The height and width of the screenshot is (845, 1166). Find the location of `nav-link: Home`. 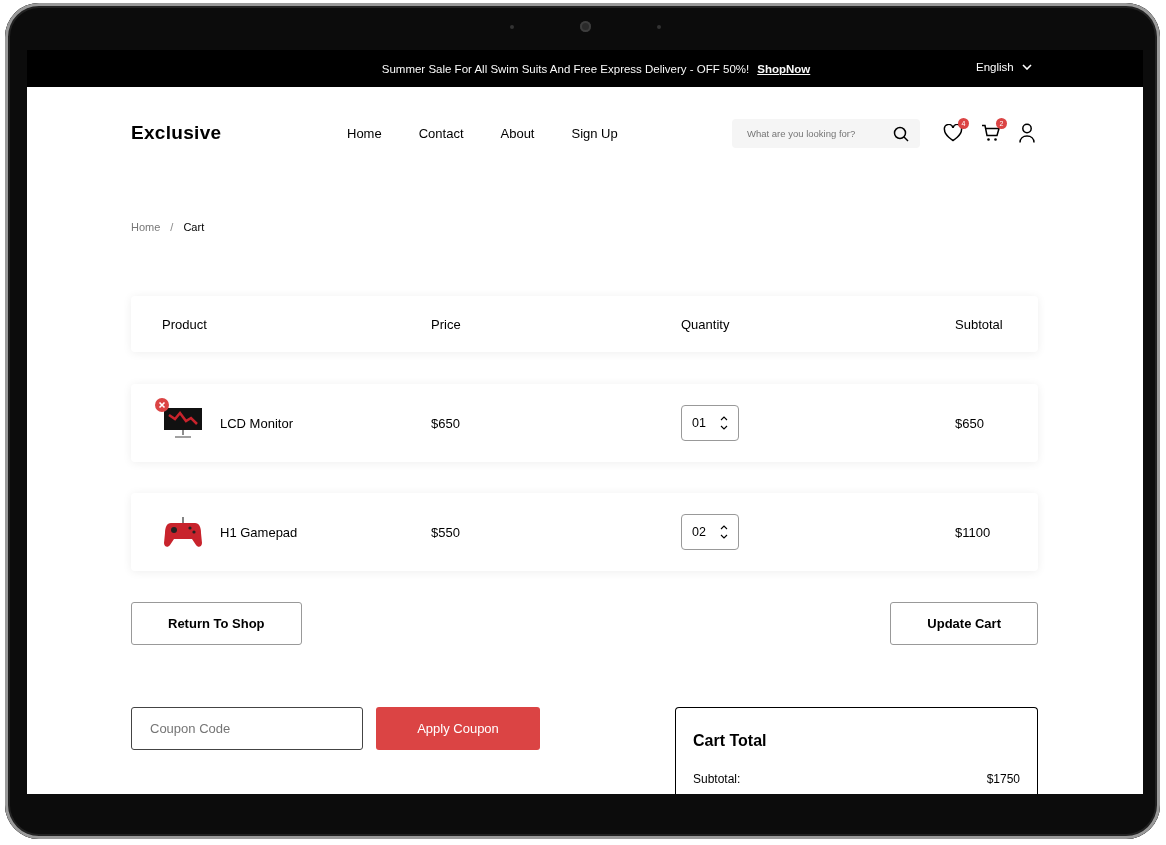

nav-link: Home is located at coordinates (364, 133).